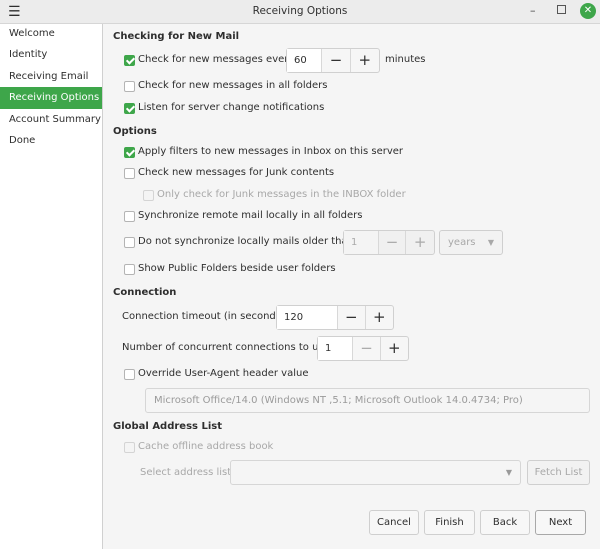  I want to click on override-ua-label: Override User-Agent header value, so click(223, 373).